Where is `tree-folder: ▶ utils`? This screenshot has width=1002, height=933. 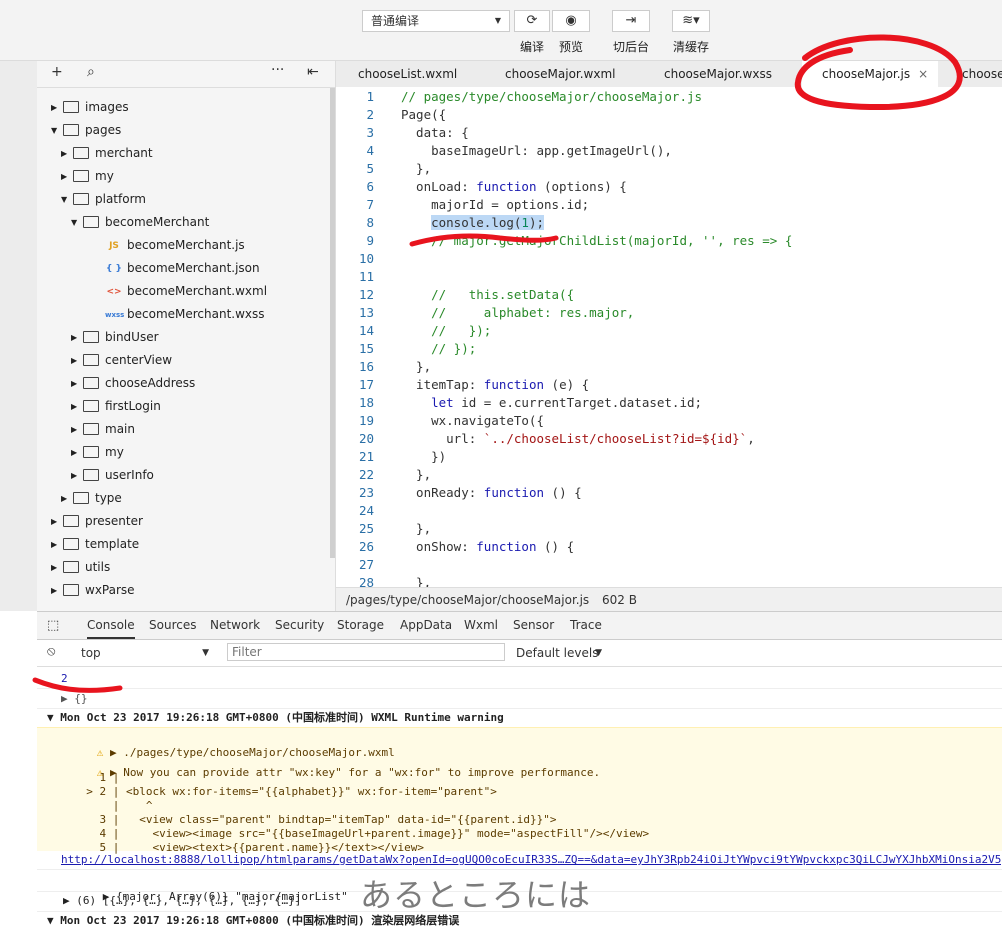
tree-folder: ▶ utils is located at coordinates (80, 567).